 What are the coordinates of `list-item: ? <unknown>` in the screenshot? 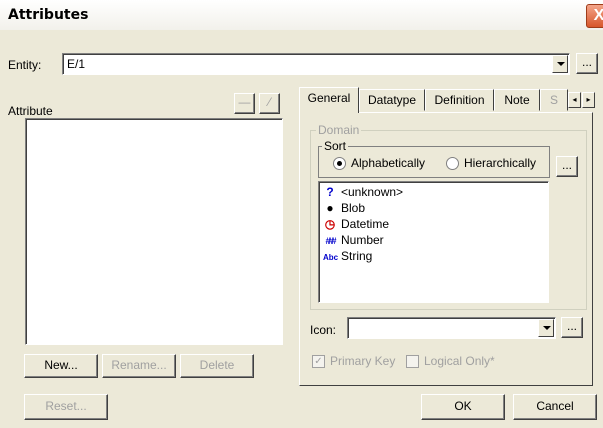 It's located at (363, 192).